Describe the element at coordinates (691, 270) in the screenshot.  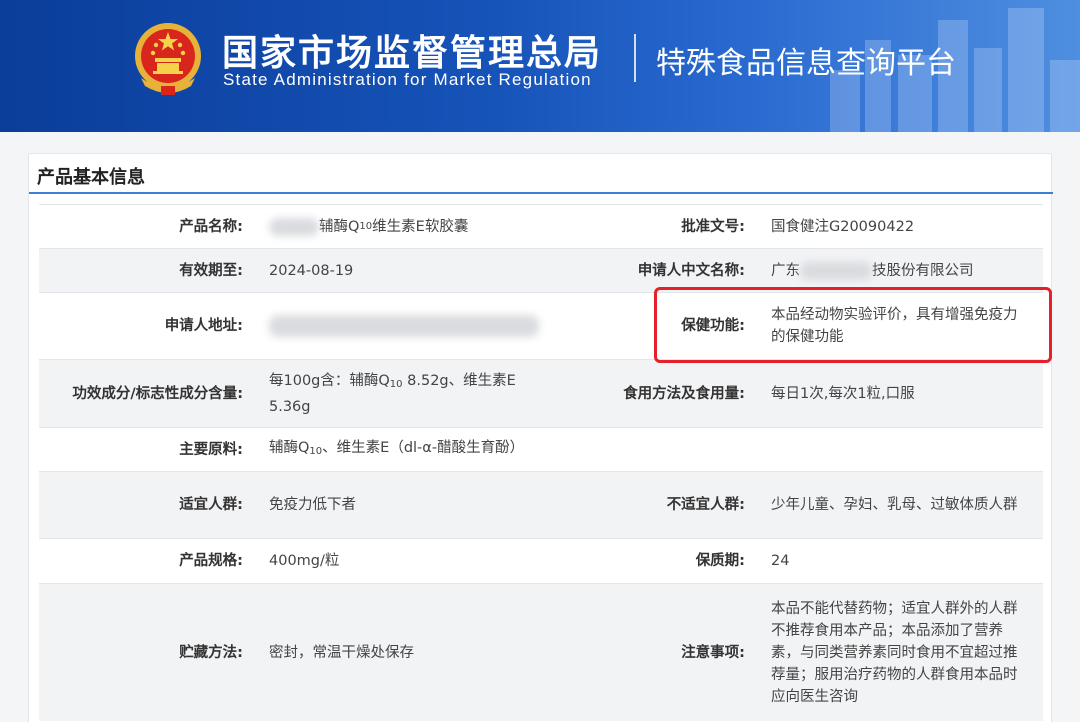
I see `label-applicant-name: 申请人中文名称:` at that location.